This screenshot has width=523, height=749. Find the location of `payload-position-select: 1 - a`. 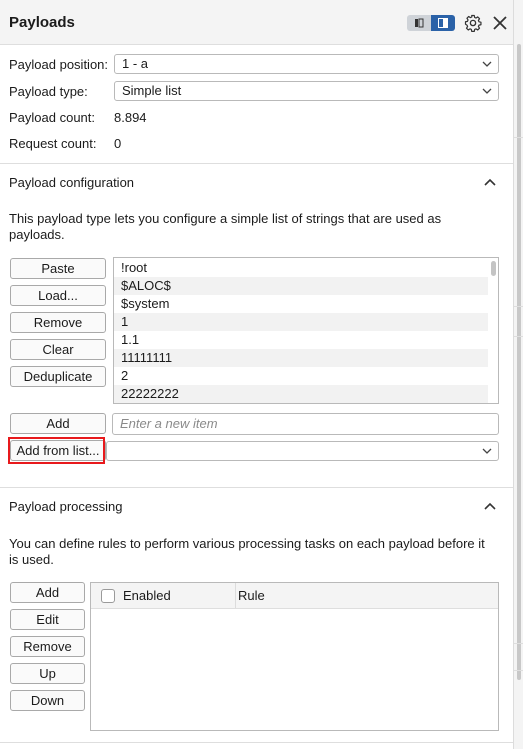

payload-position-select: 1 - a is located at coordinates (306, 64).